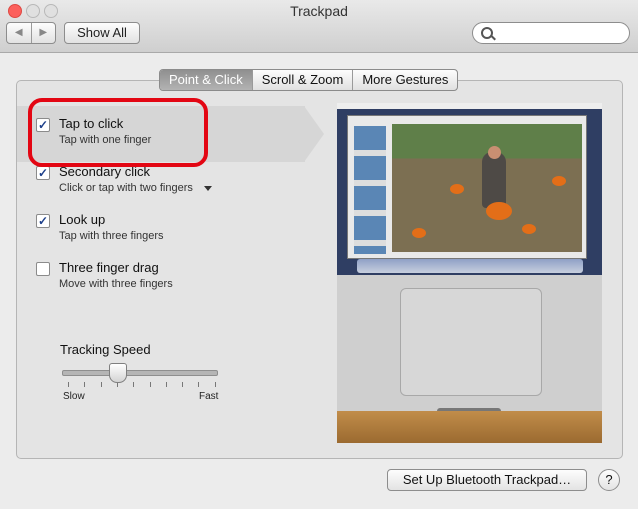  I want to click on preview-trackpad, so click(471, 342).